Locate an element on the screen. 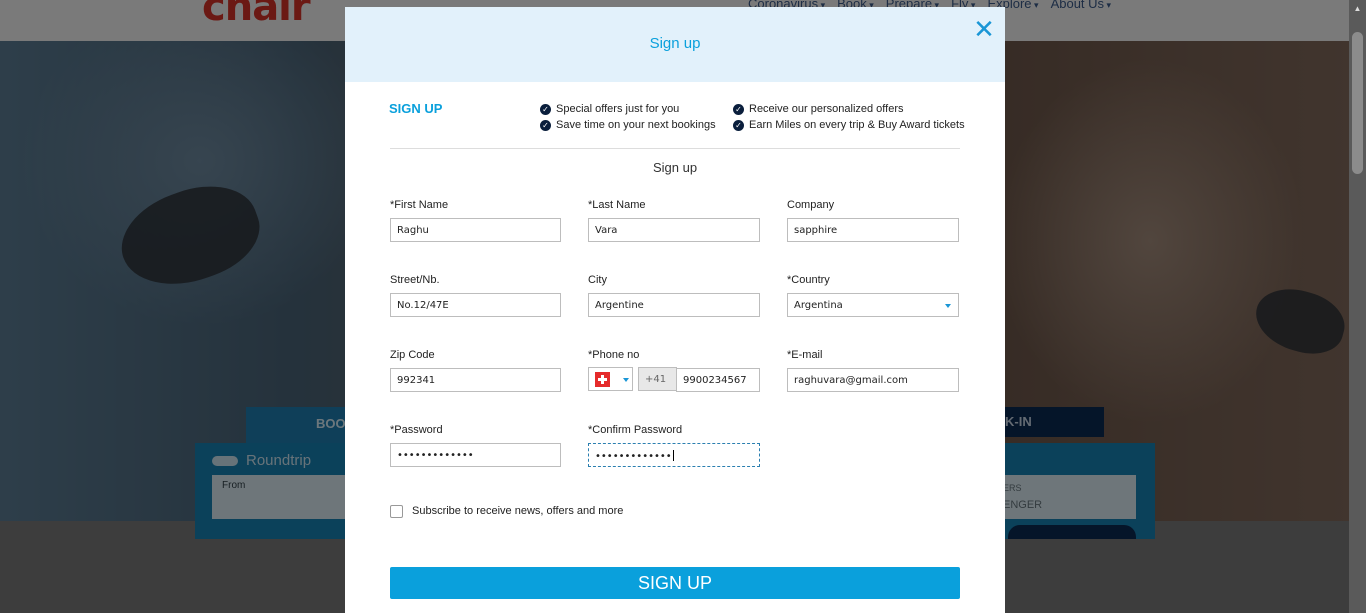  benefit-item: ✓ Special offers just for you is located at coordinates (609, 109).